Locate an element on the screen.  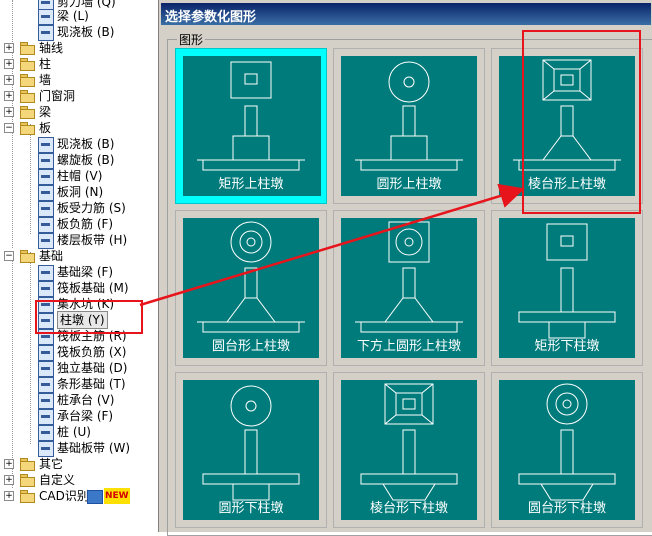
shape-preview: 圆台形上柱墩 is located at coordinates (251, 288).